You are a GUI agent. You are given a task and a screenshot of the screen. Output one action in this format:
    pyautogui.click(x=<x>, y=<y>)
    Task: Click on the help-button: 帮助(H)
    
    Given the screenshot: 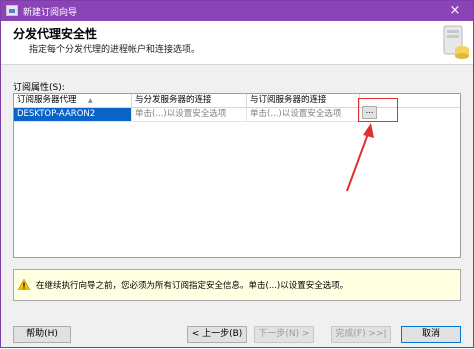 What is the action you would take?
    pyautogui.click(x=42, y=334)
    